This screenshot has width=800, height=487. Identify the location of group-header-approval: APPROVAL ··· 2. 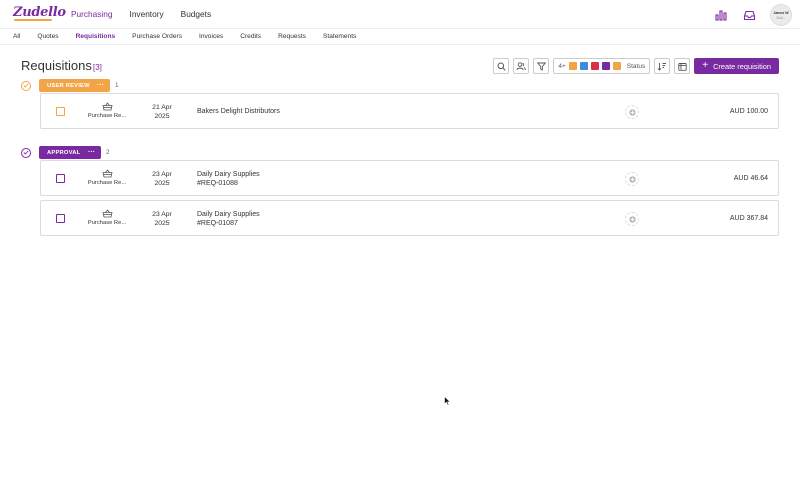
(65, 152).